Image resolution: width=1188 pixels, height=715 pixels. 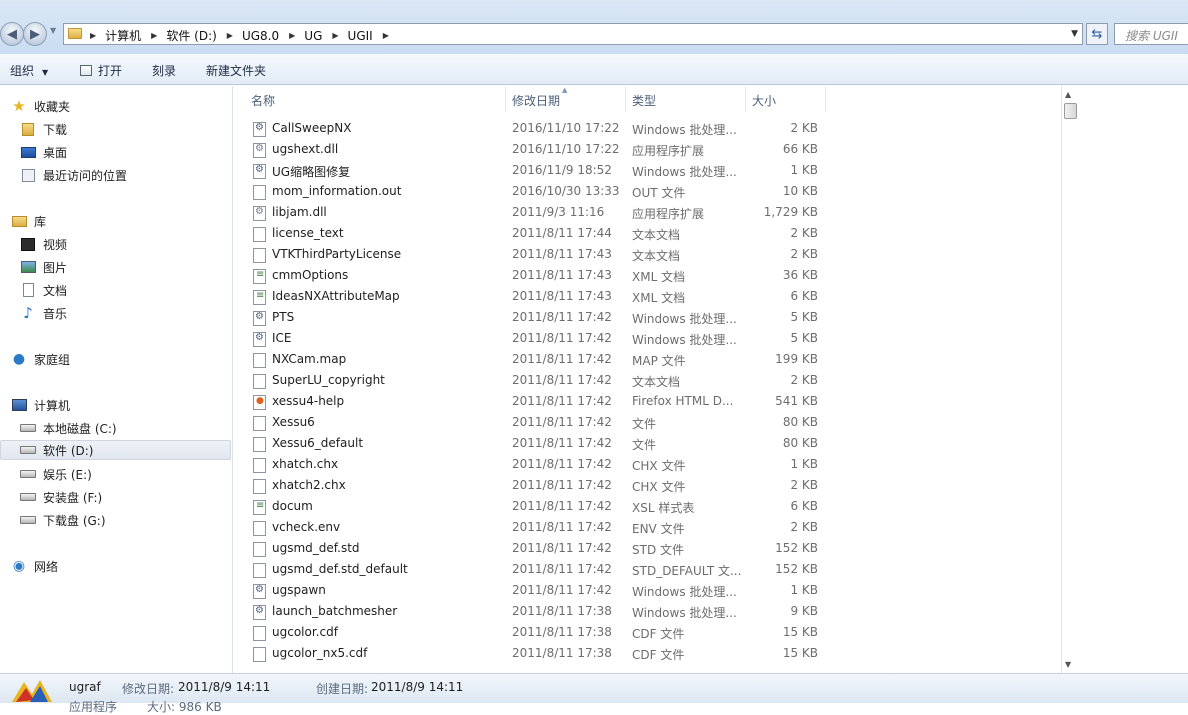 I want to click on refresh-button: ⇆, so click(x=1097, y=34).